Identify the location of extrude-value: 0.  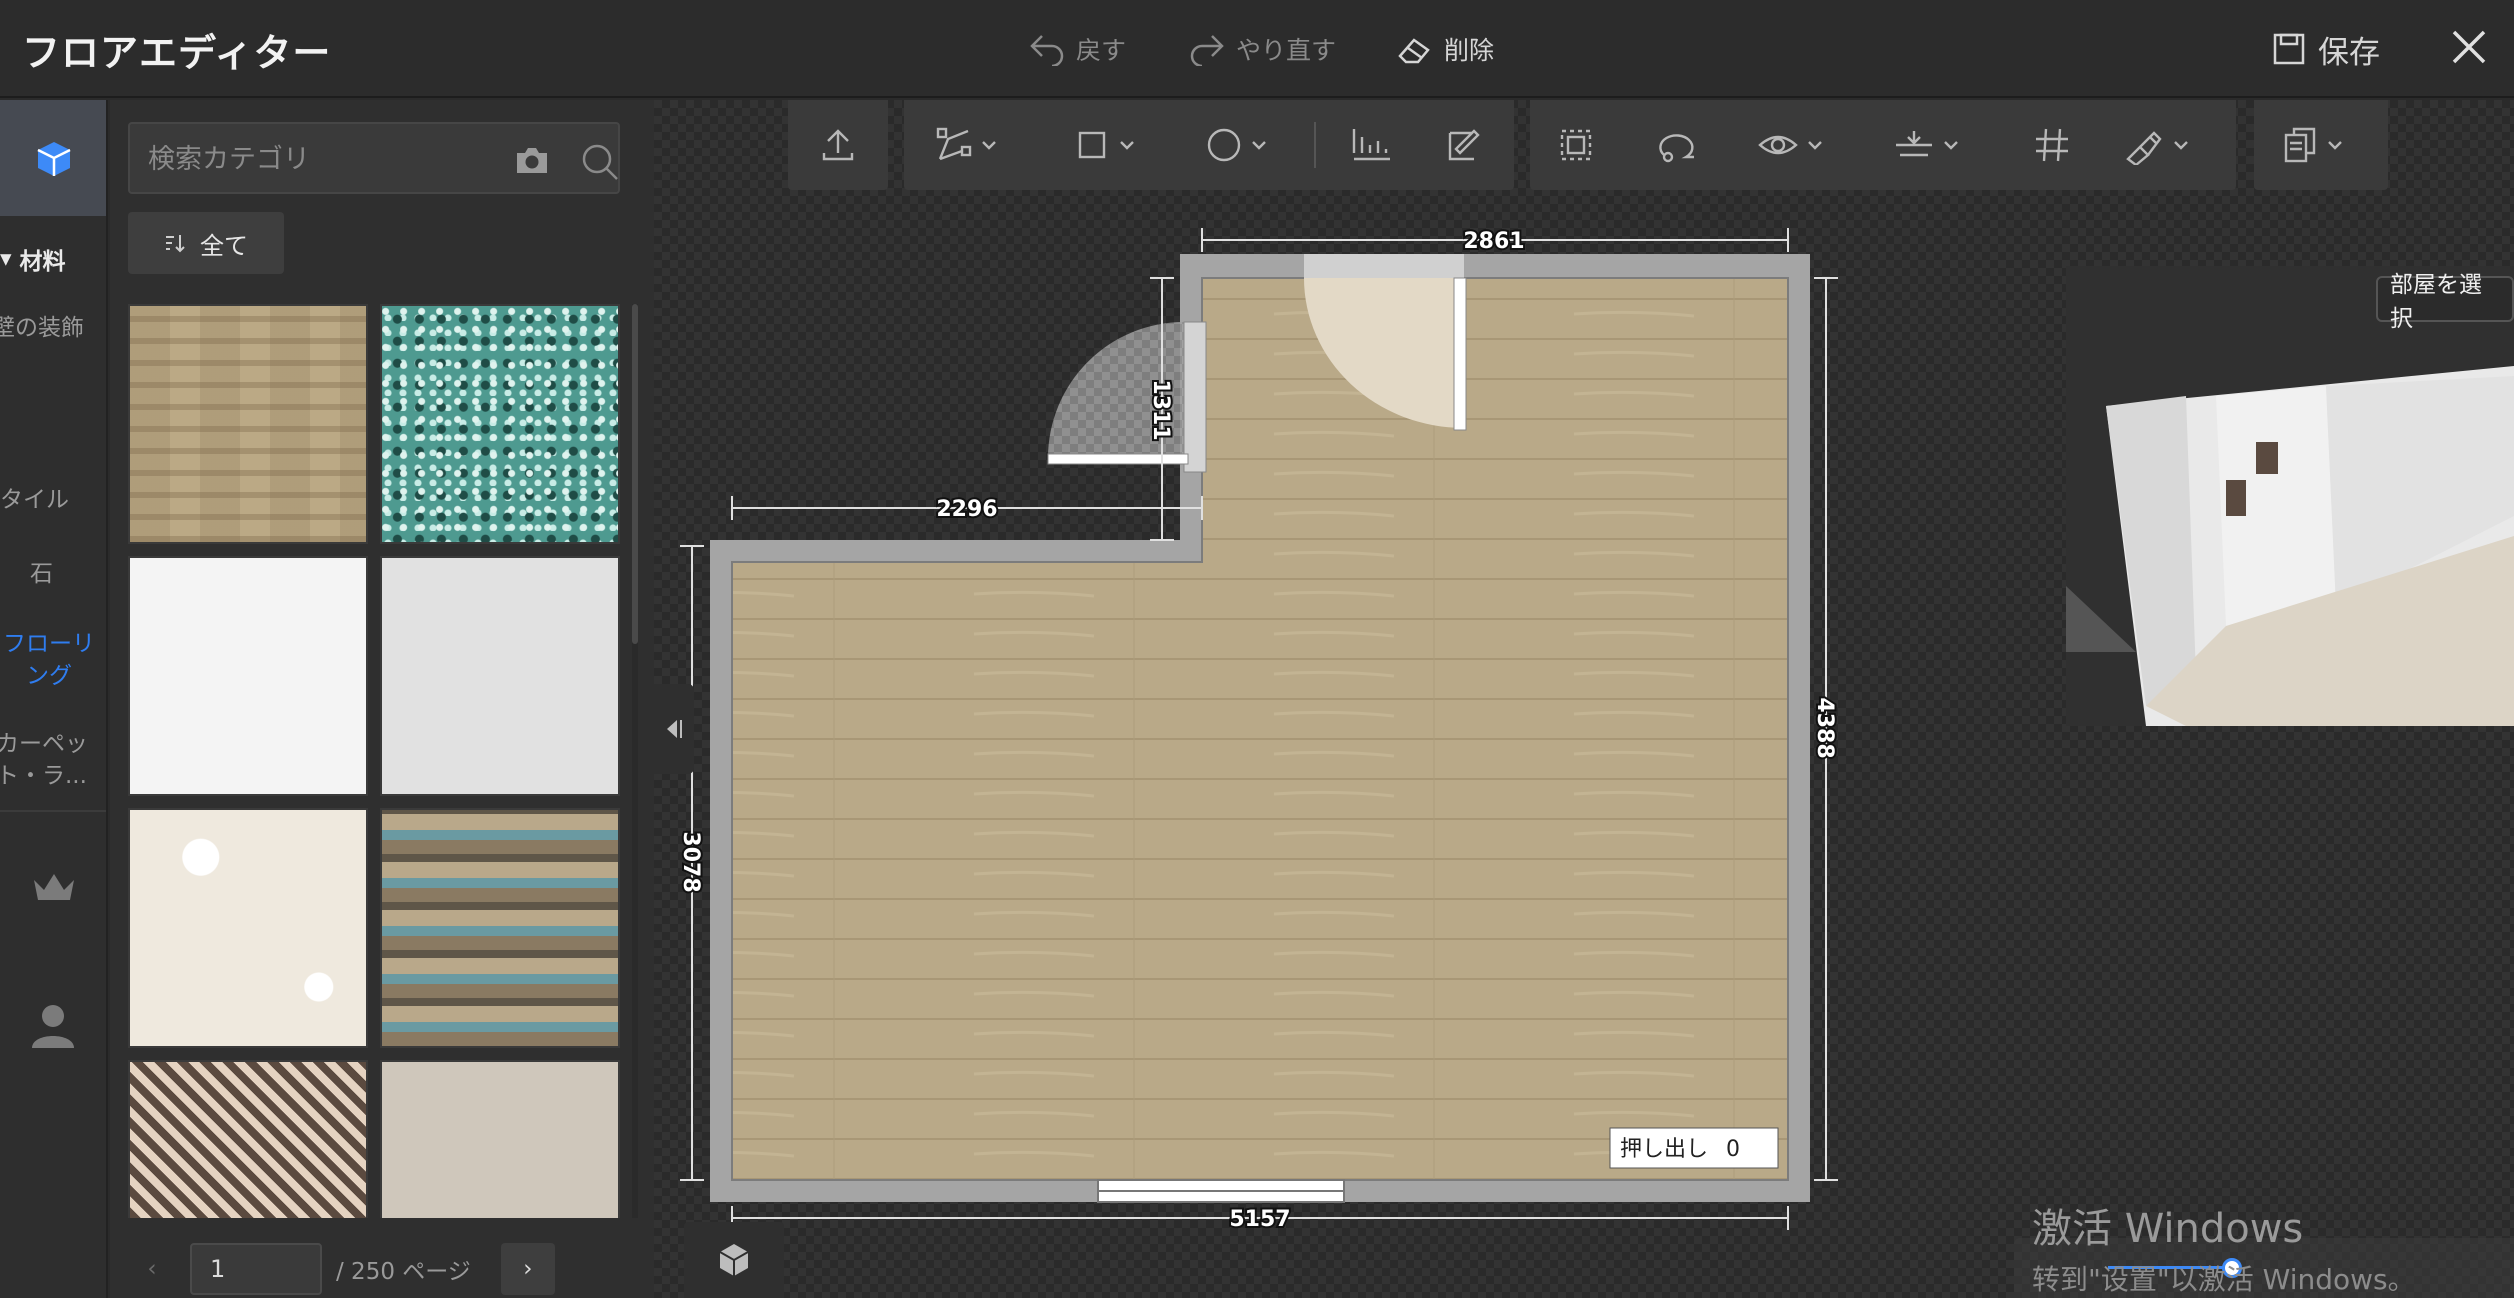
(1733, 1149).